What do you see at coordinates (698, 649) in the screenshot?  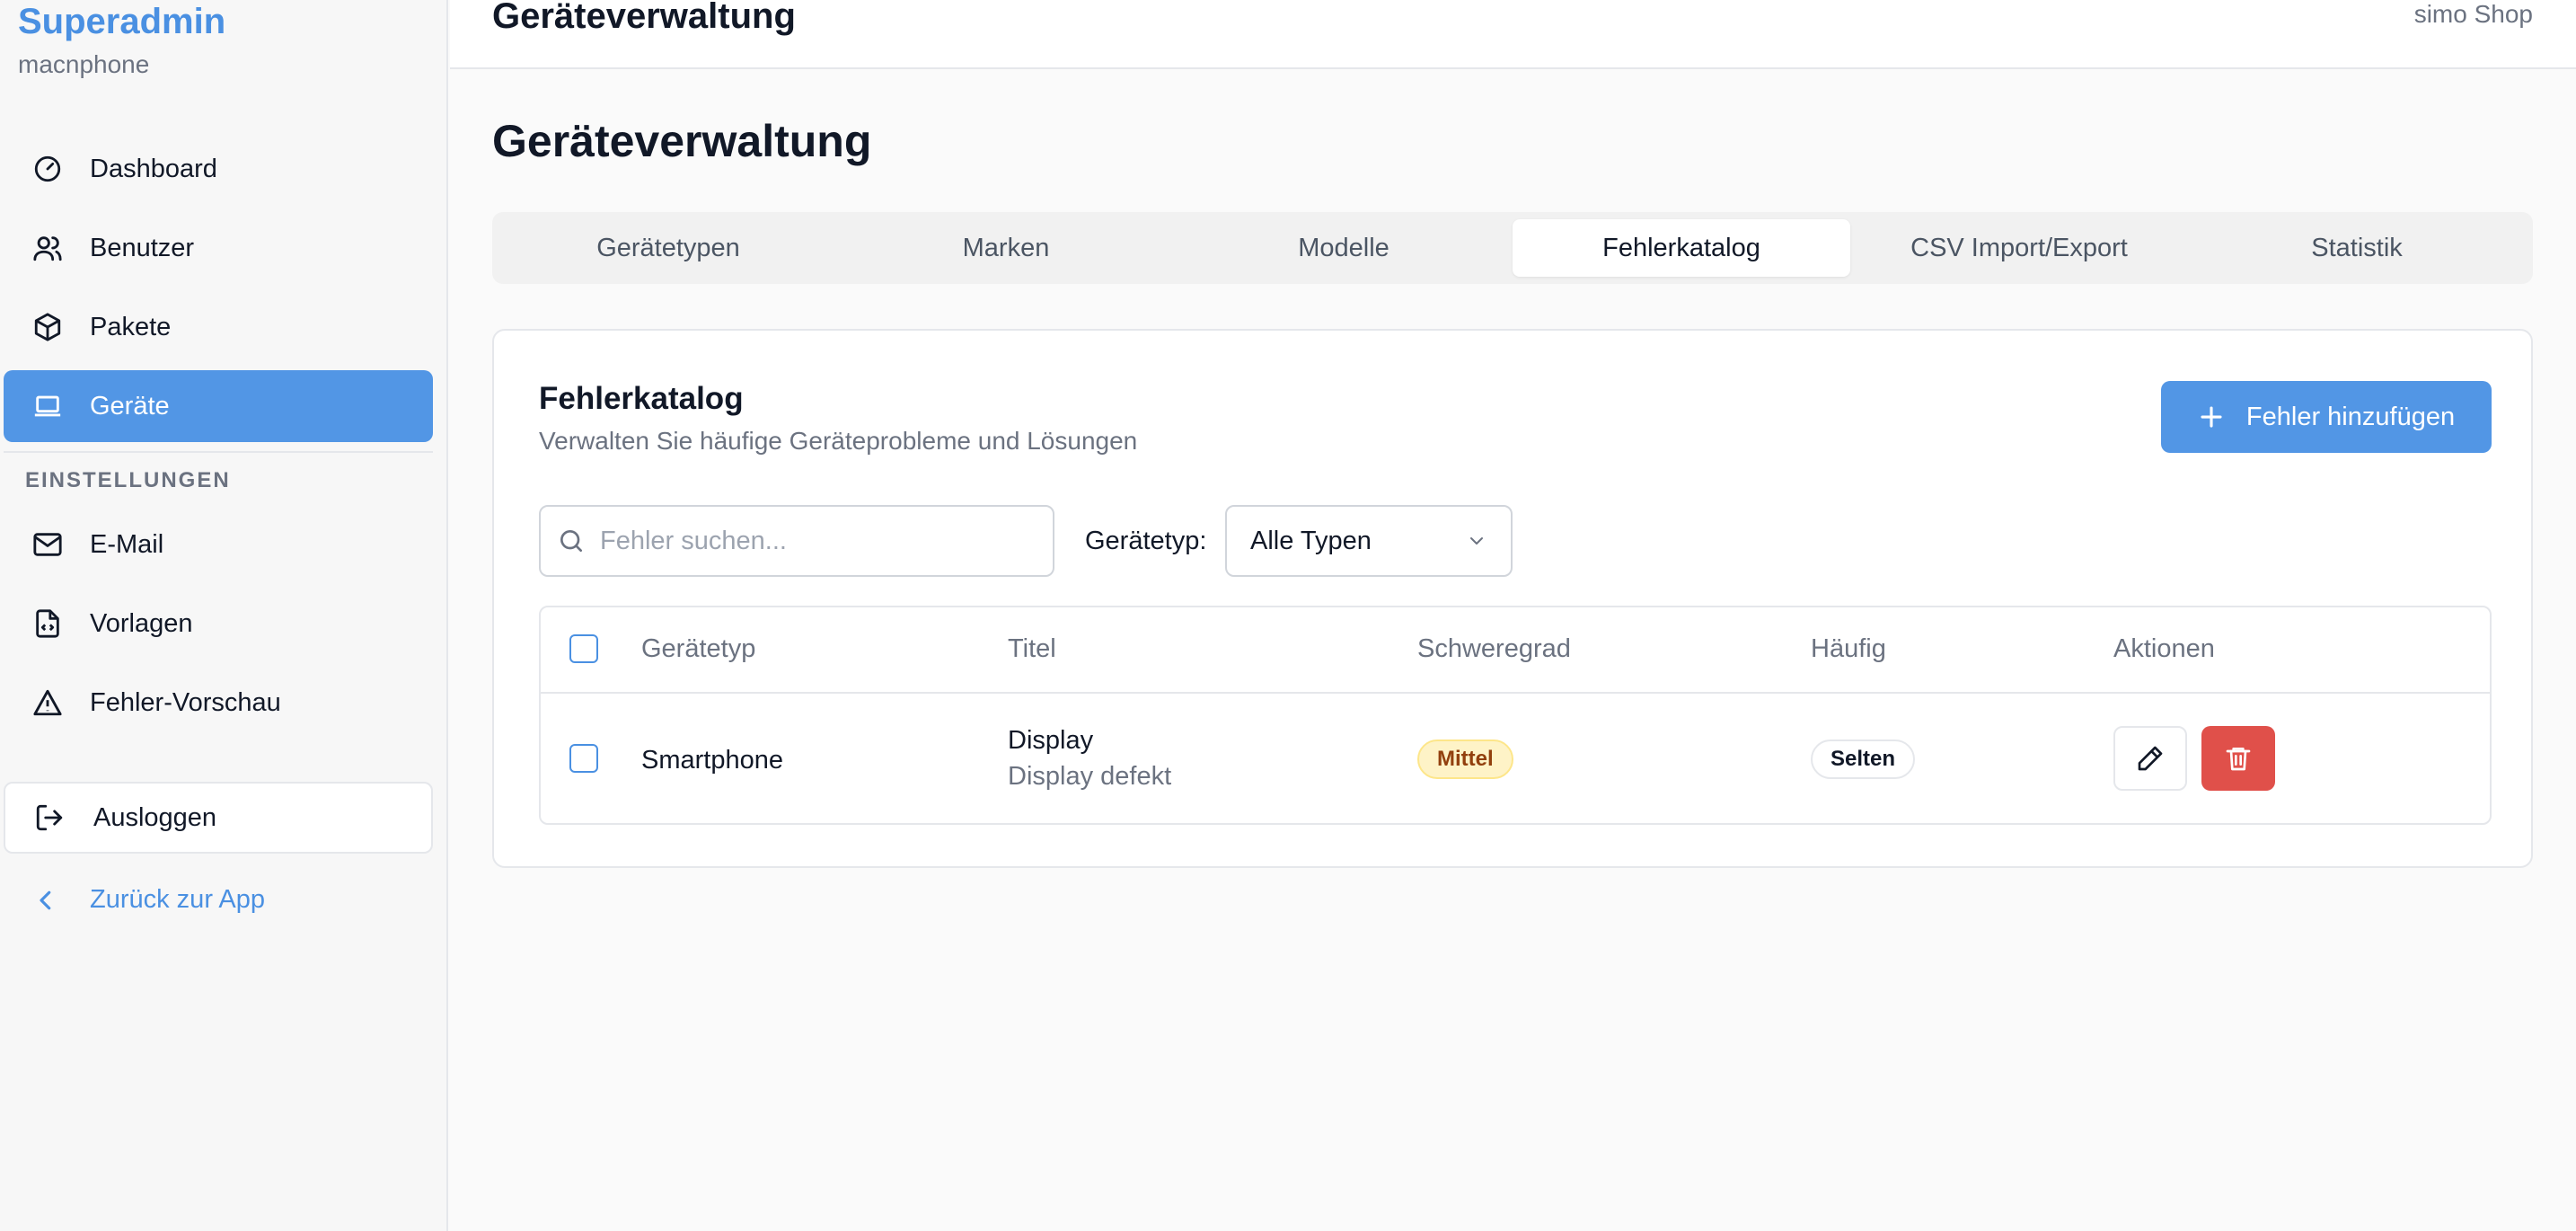 I see `column-header-geraetetyp: Gerätetyp` at bounding box center [698, 649].